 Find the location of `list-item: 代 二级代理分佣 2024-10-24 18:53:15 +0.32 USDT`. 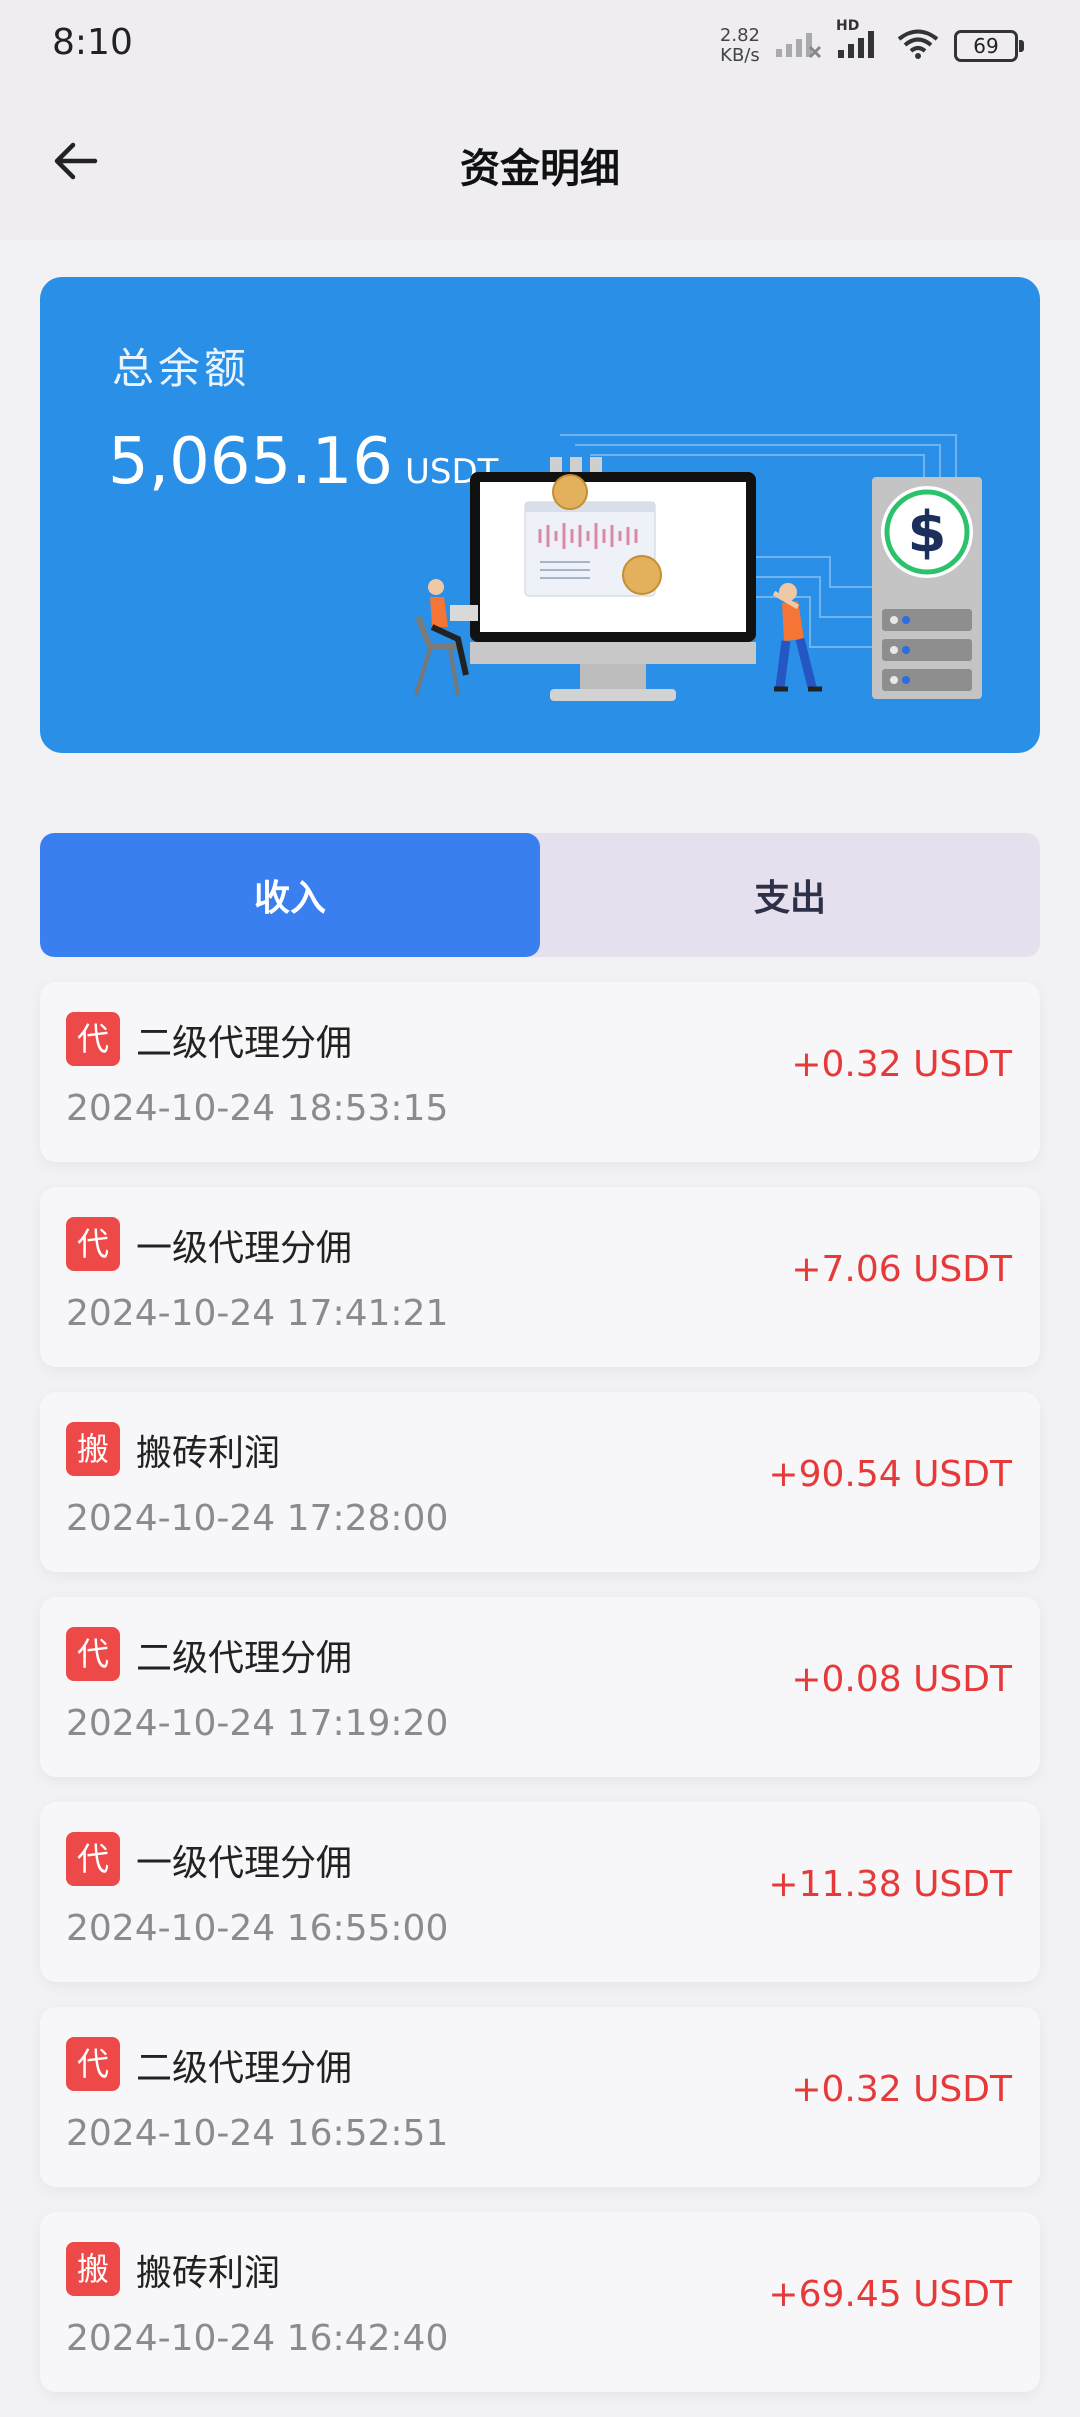

list-item: 代 二级代理分佣 2024-10-24 18:53:15 +0.32 USDT is located at coordinates (540, 1072).